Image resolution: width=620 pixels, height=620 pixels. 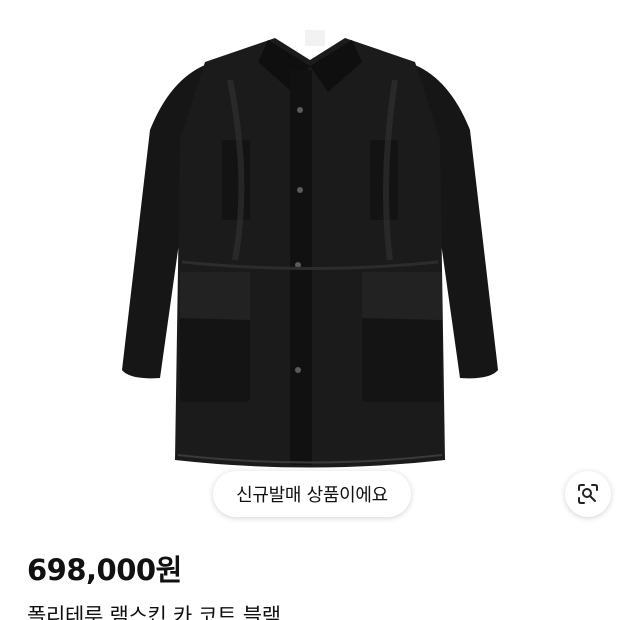 I want to click on new-release-badge: 신규발매 상품이에요, so click(x=312, y=494).